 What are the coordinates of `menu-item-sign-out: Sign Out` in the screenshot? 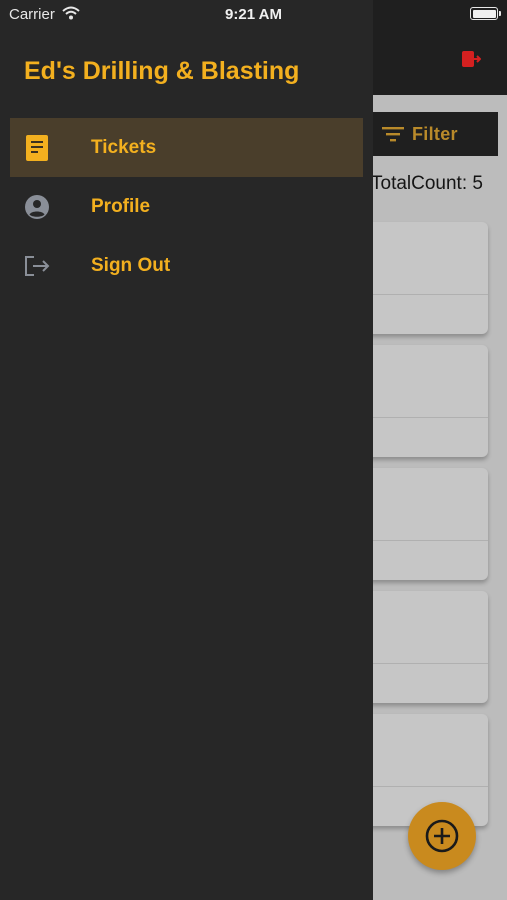 It's located at (186, 265).